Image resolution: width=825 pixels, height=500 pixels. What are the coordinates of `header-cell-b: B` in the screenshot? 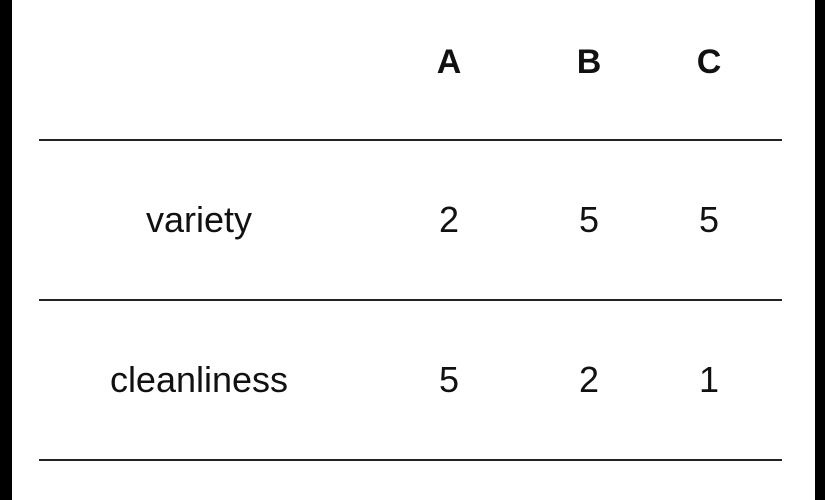 It's located at (589, 62).